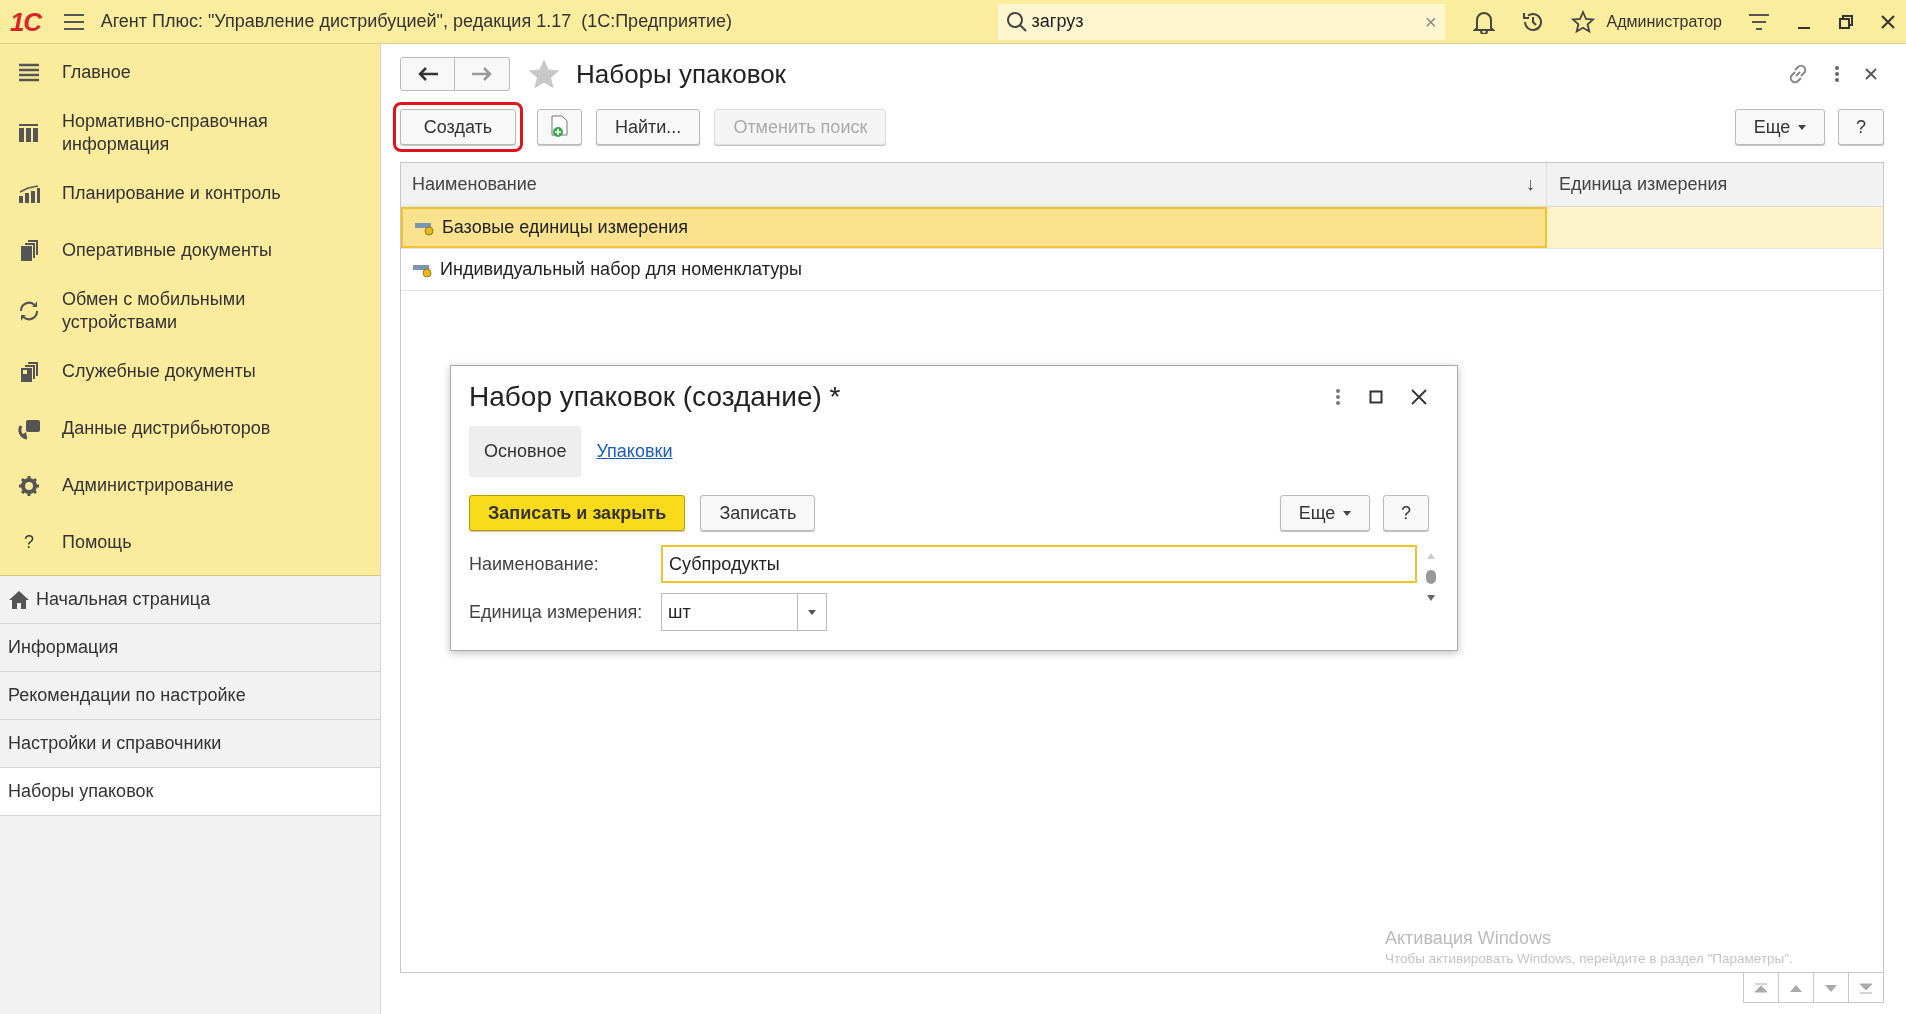 The width and height of the screenshot is (1906, 1014). What do you see at coordinates (1761, 987) in the screenshot?
I see `scroll-top-icon` at bounding box center [1761, 987].